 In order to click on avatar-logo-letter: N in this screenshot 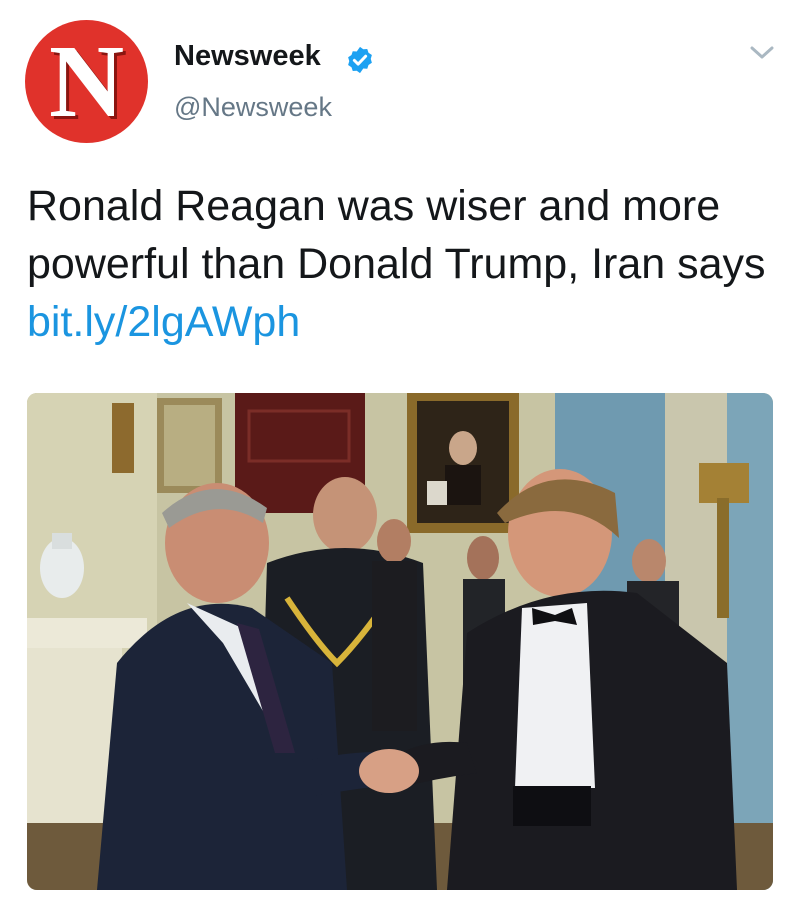, I will do `click(86, 81)`.